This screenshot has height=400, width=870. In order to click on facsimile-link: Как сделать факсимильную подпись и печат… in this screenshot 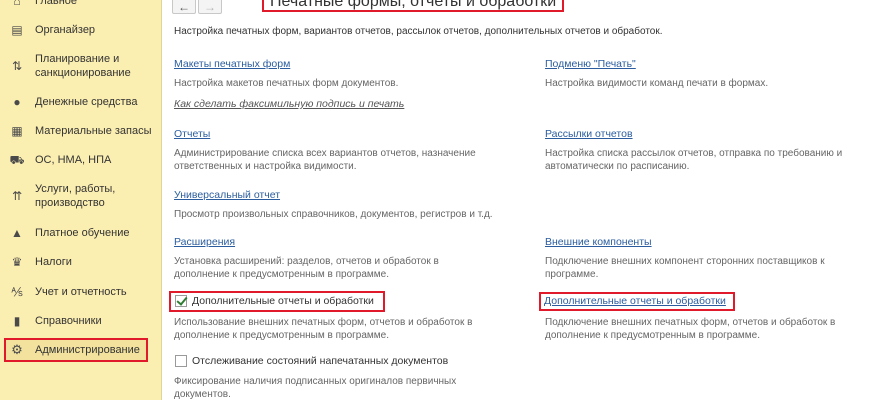, I will do `click(289, 104)`.